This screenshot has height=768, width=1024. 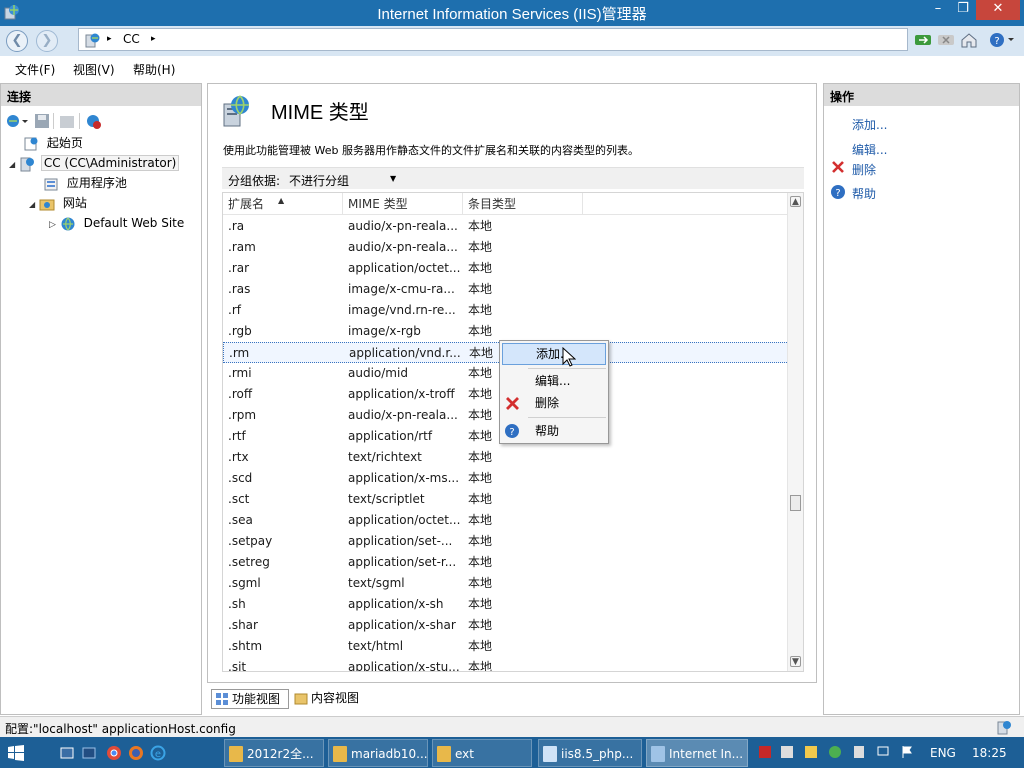 What do you see at coordinates (938, 10) in the screenshot?
I see `minimize-button: –` at bounding box center [938, 10].